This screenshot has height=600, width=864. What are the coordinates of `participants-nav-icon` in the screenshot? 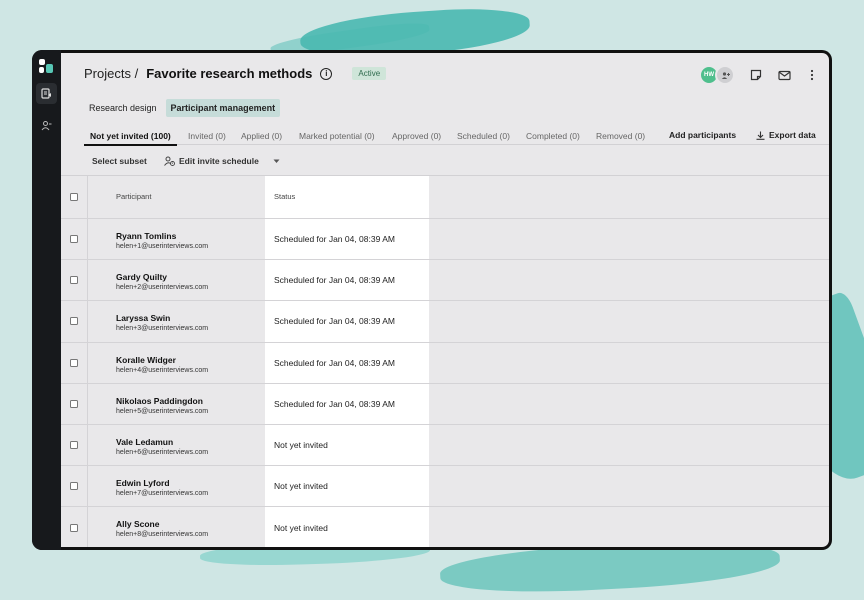 It's located at (46, 125).